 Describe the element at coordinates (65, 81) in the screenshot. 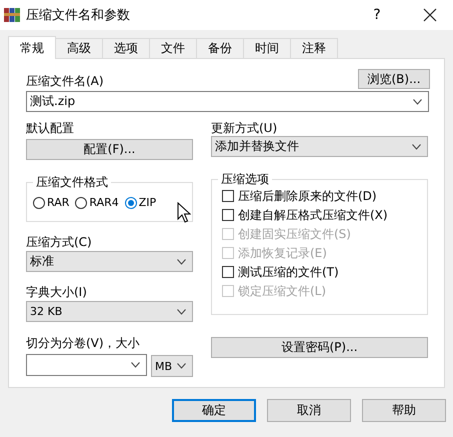

I see `archive-name-label: 压缩文件名(A)` at that location.